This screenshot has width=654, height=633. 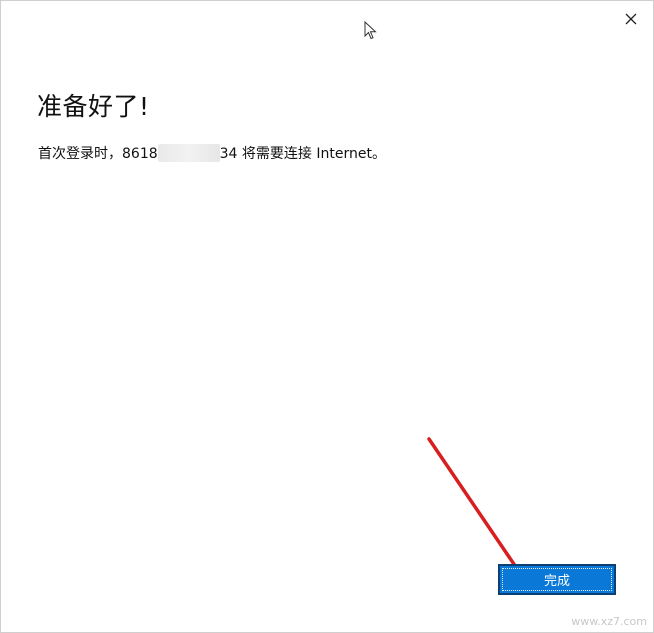 I want to click on close-button, so click(x=631, y=19).